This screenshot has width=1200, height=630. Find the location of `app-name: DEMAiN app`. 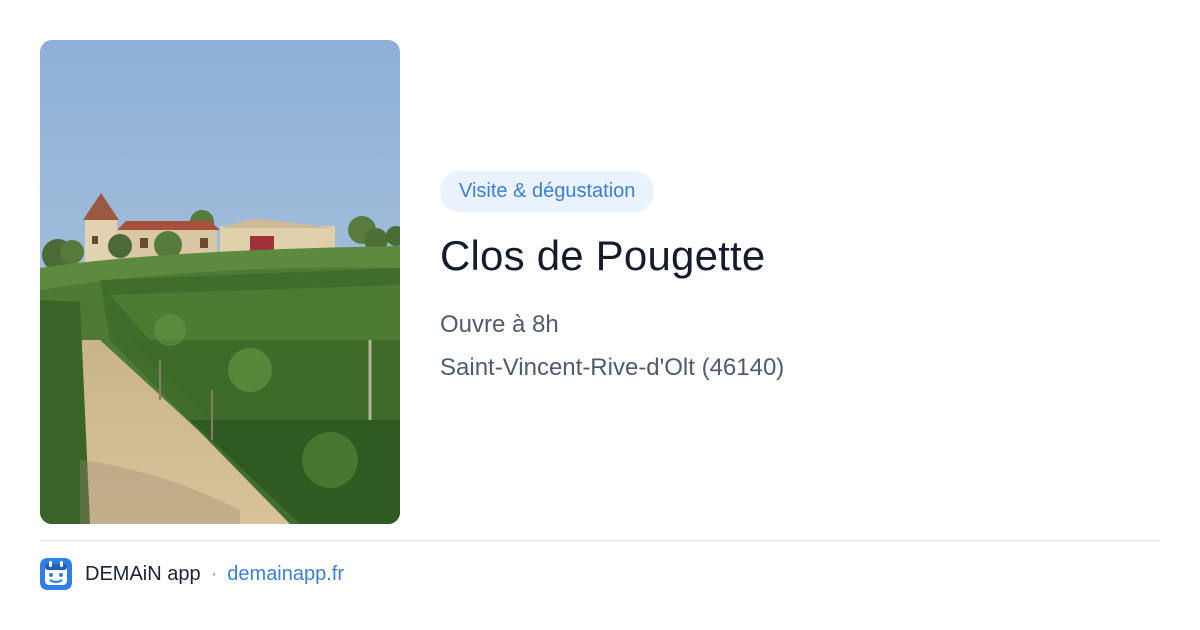

app-name: DEMAiN app is located at coordinates (143, 573).